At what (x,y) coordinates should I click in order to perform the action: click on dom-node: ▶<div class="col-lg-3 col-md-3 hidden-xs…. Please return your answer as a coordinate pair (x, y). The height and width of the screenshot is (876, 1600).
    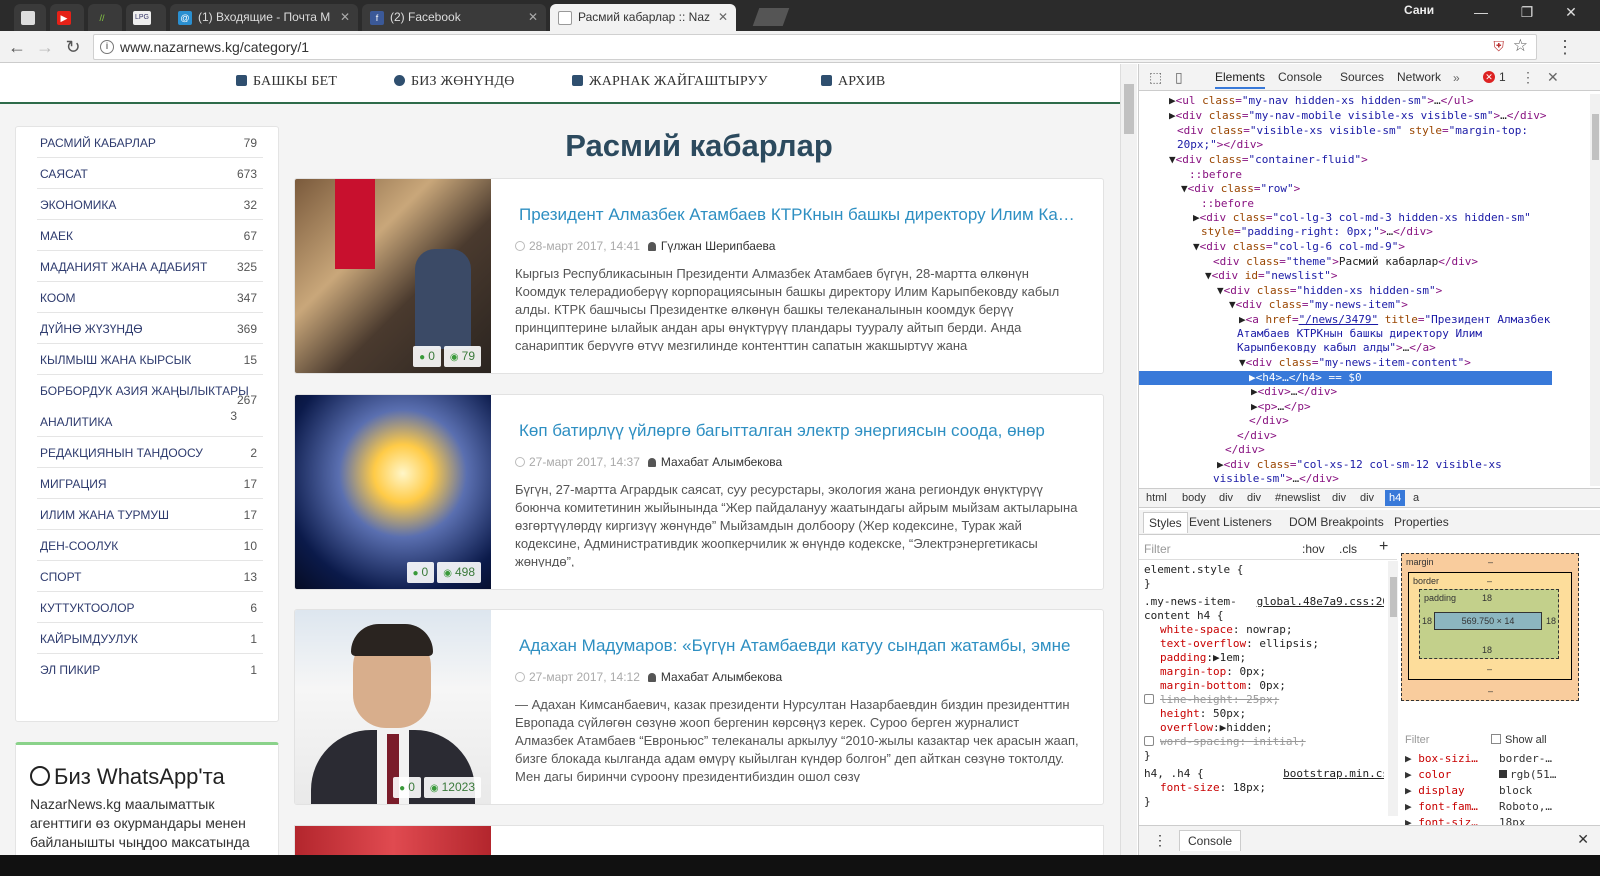
    Looking at the image, I should click on (1362, 218).